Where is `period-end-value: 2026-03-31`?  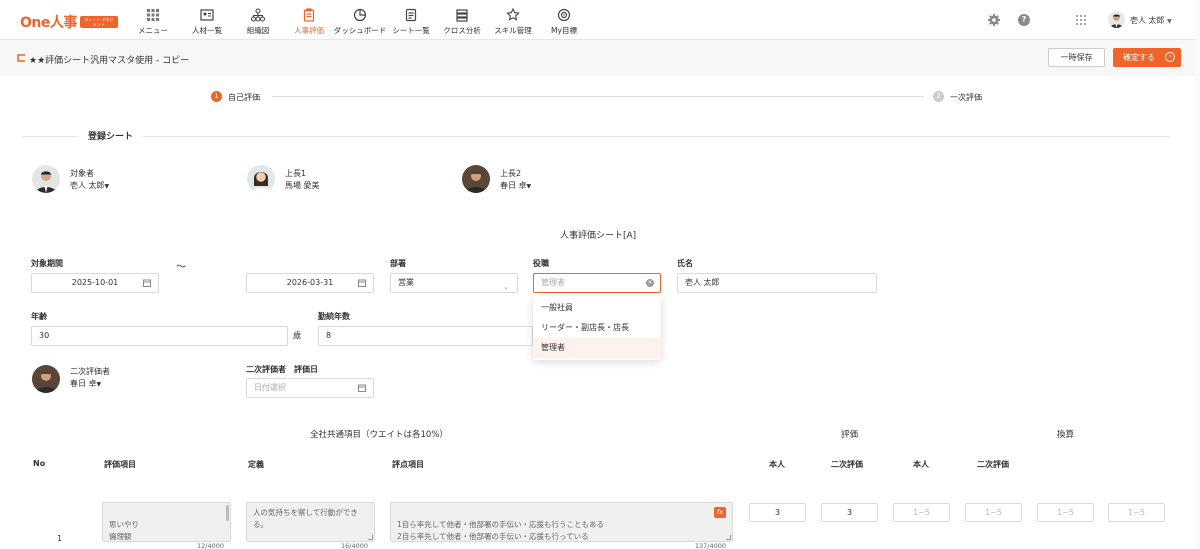
period-end-value: 2026-03-31 is located at coordinates (310, 282).